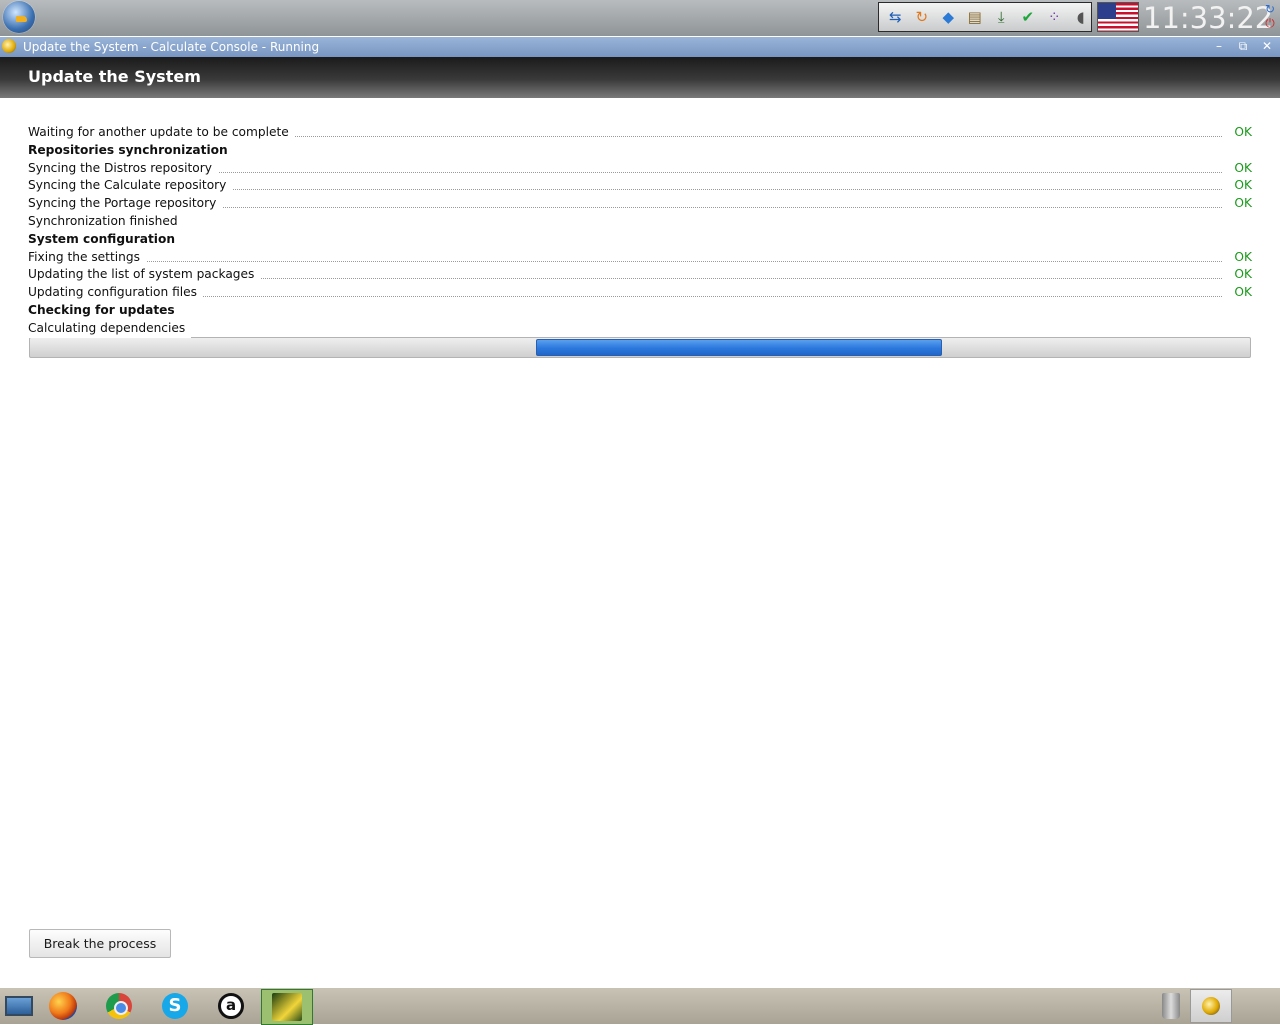 This screenshot has width=1280, height=1025. What do you see at coordinates (640, 150) in the screenshot?
I see `log-row: Repositories synchronization` at bounding box center [640, 150].